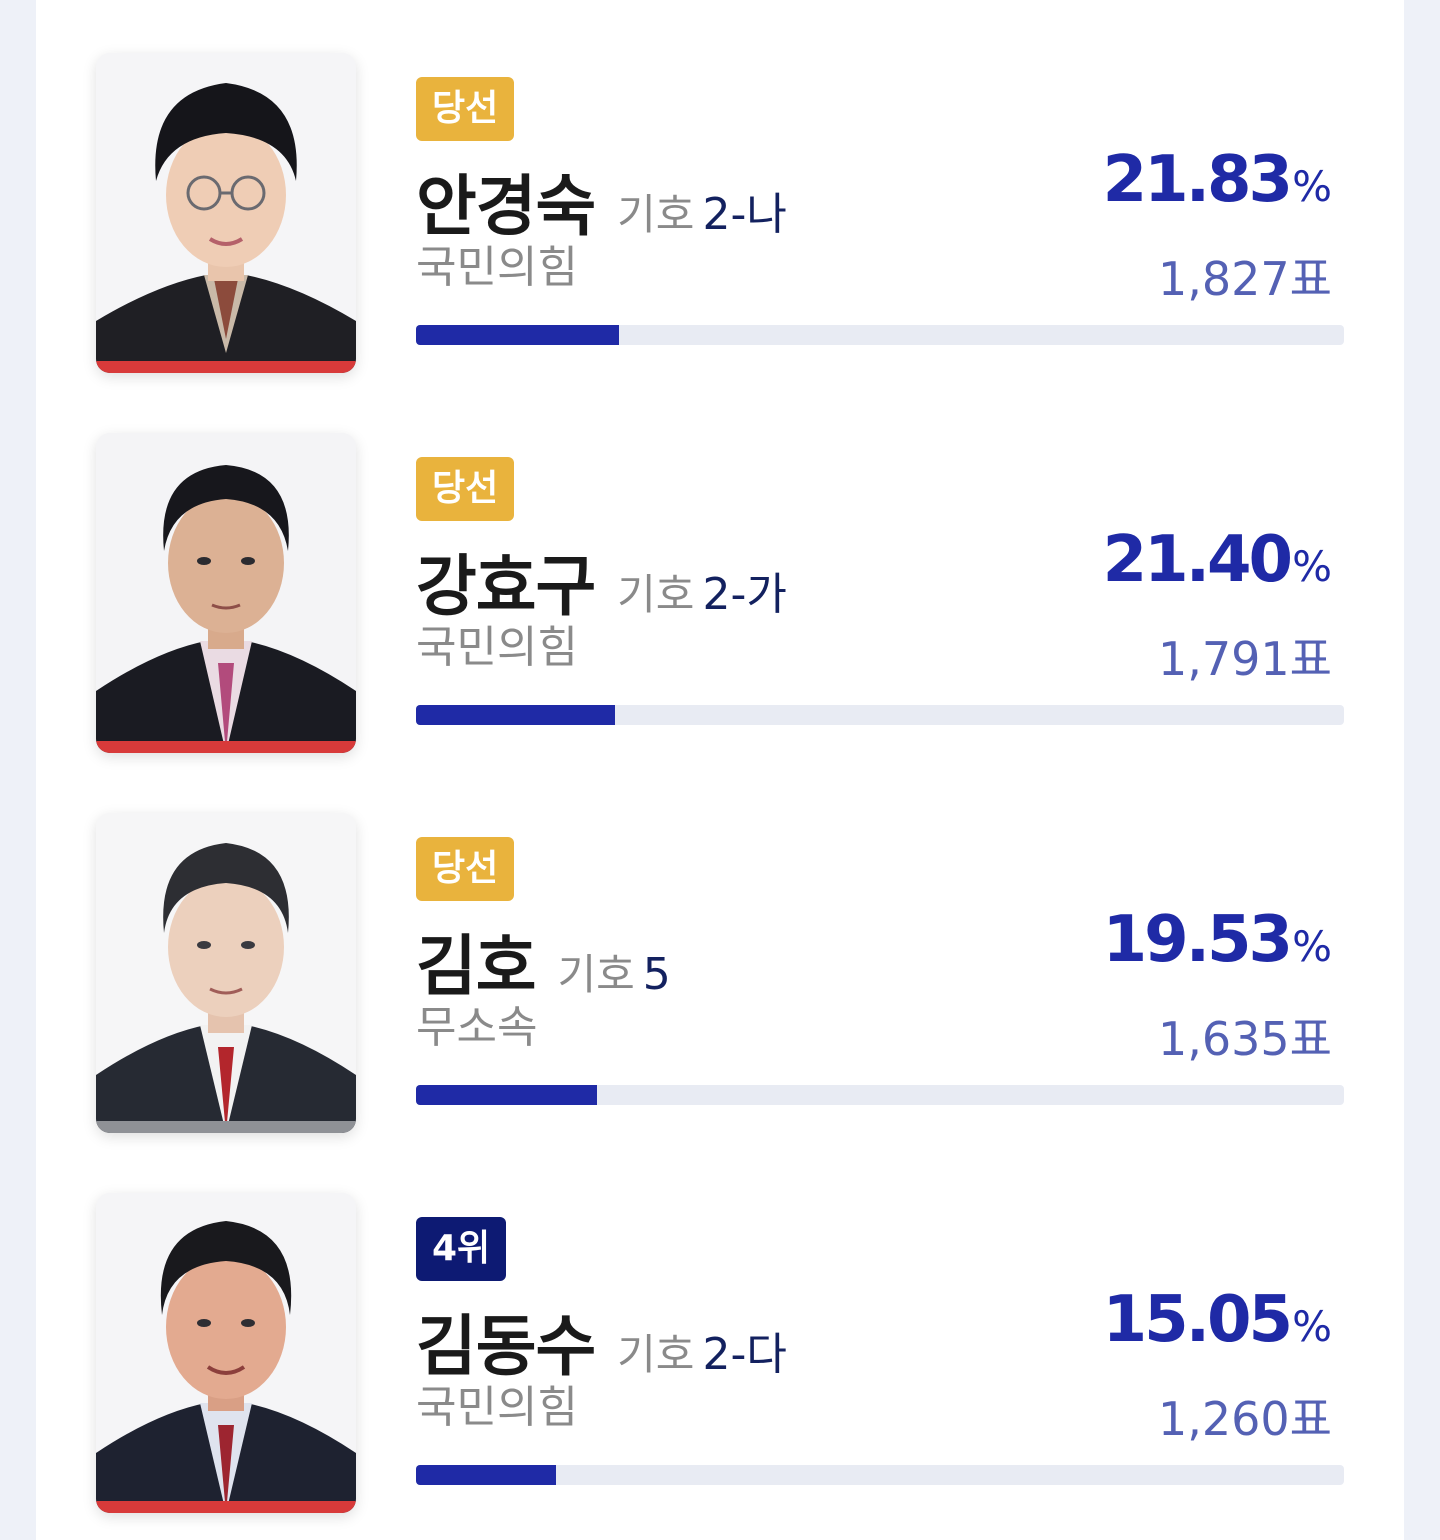  I want to click on ballot-number: 2-나, so click(744, 214).